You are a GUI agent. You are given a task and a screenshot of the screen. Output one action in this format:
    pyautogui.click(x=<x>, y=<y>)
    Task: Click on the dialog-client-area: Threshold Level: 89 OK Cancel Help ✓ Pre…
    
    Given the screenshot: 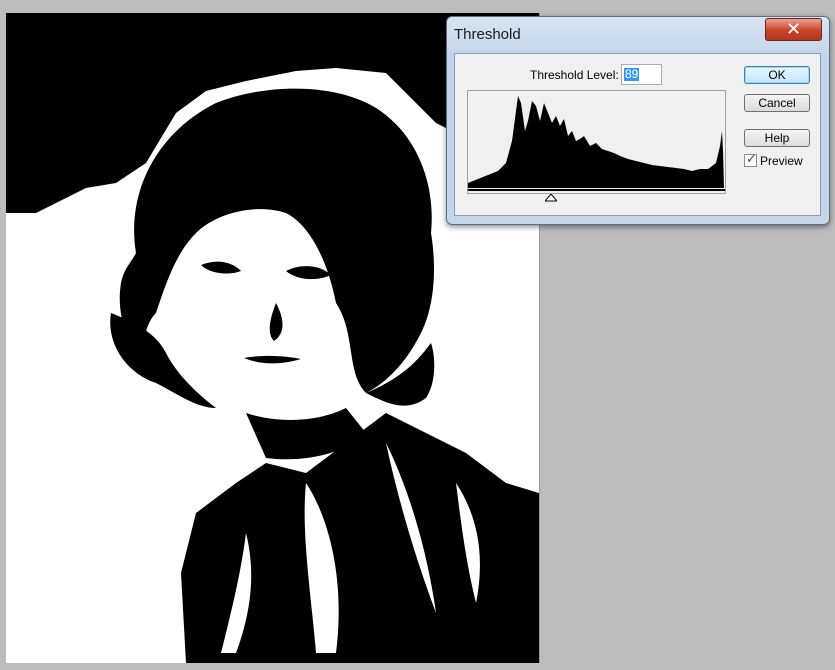 What is the action you would take?
    pyautogui.click(x=637, y=134)
    